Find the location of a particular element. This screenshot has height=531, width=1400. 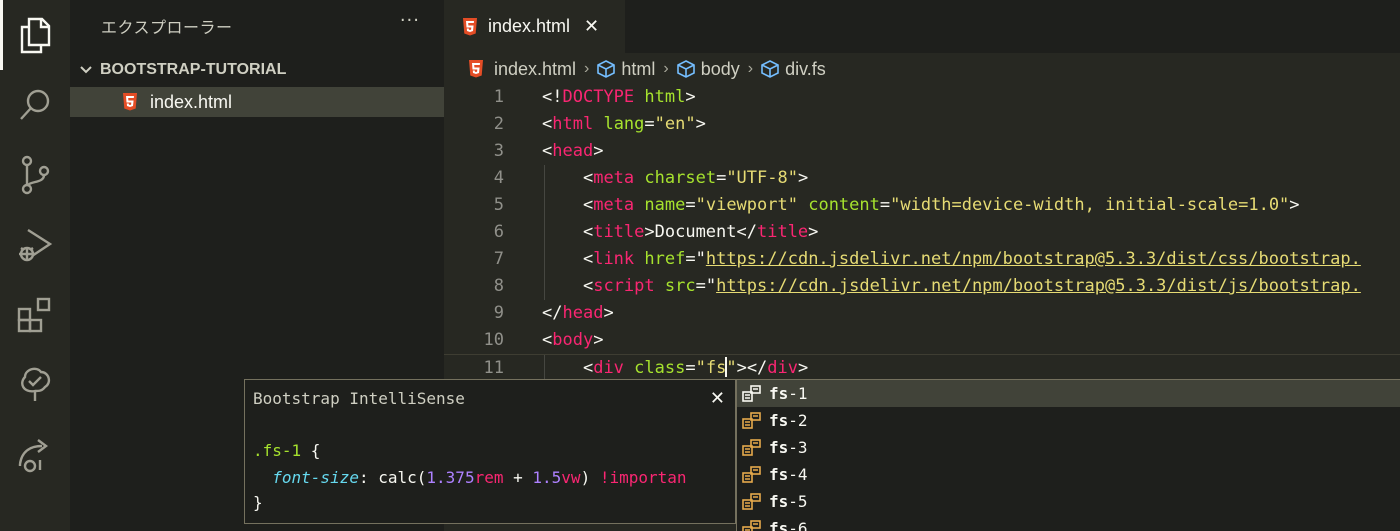

details-value-token: rem is located at coordinates (489, 477).